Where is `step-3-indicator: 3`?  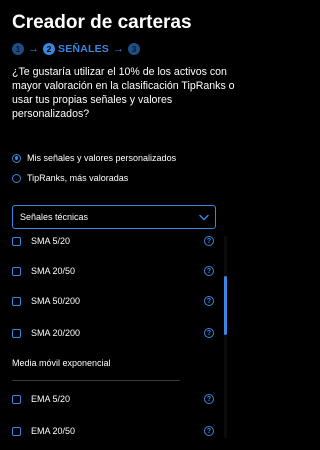
step-3-indicator: 3 is located at coordinates (134, 49).